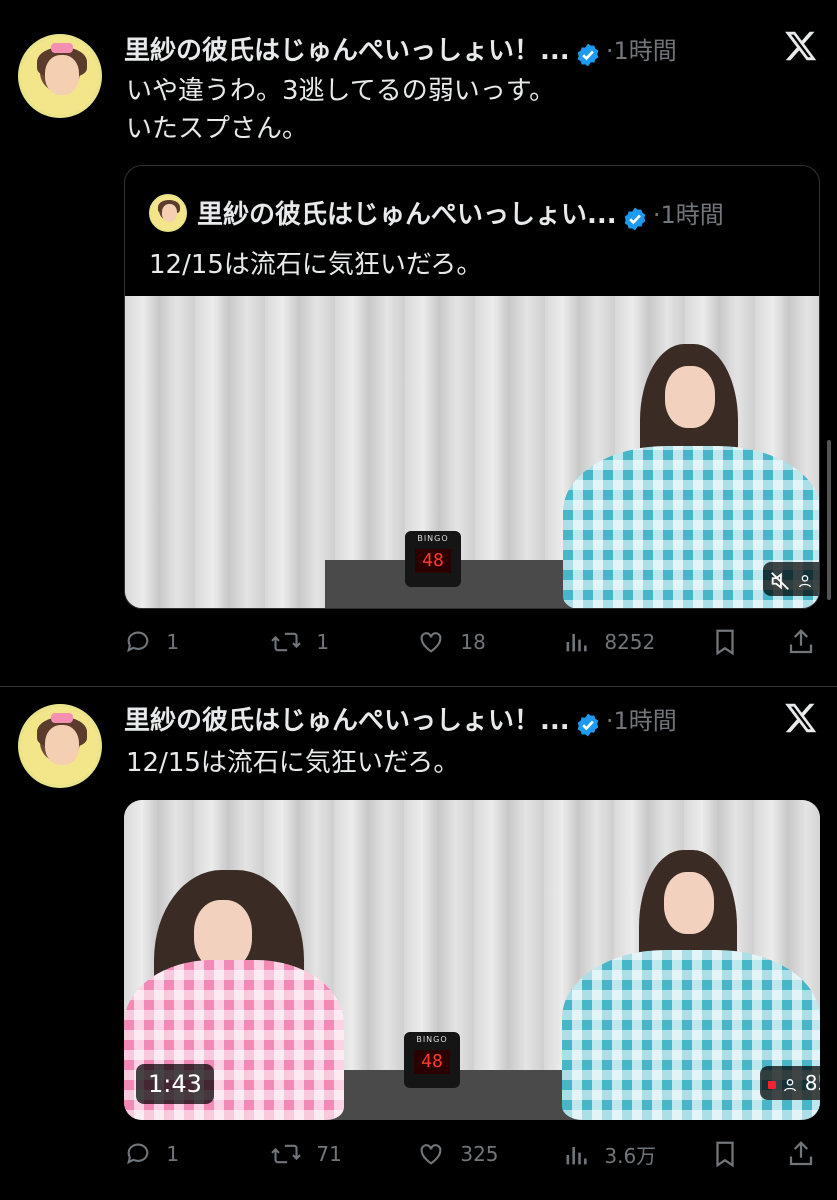 This screenshot has width=837, height=1200. I want to click on quote-timestamp: ·1時間, so click(688, 215).